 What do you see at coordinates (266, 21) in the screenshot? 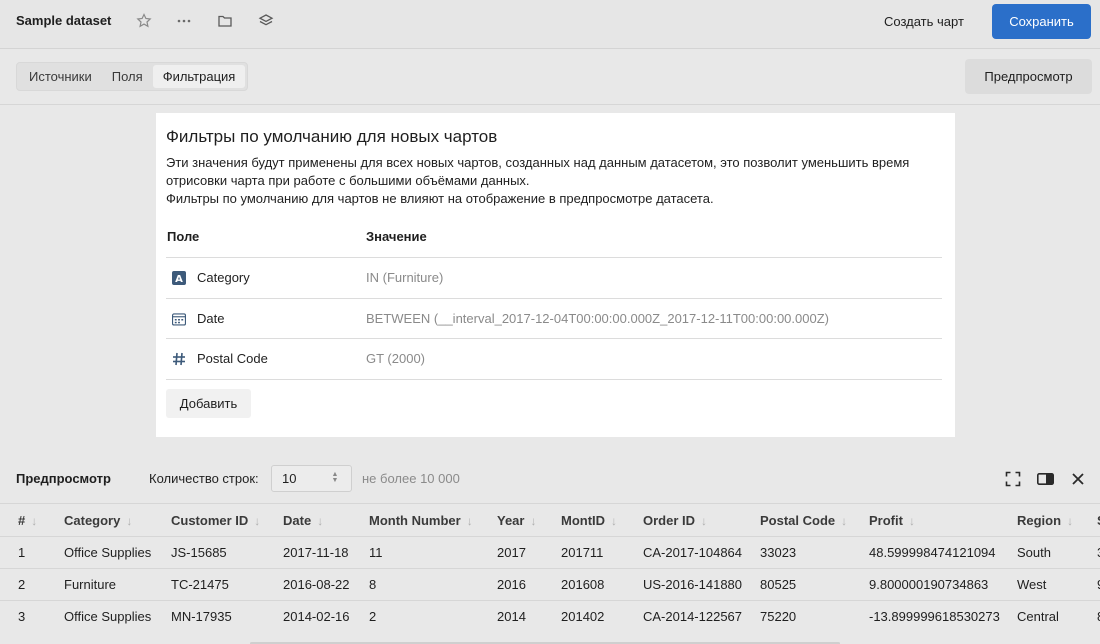
I see `layers-icon` at bounding box center [266, 21].